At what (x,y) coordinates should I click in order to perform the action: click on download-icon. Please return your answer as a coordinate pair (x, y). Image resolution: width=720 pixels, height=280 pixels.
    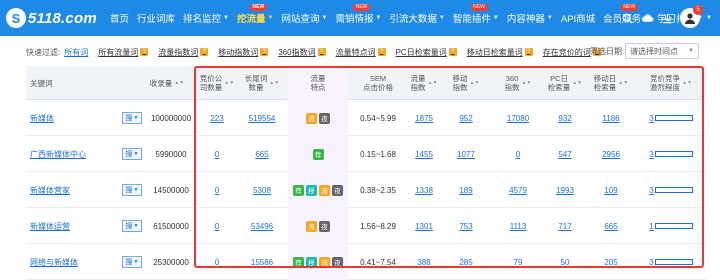
    Looking at the image, I should click on (667, 18).